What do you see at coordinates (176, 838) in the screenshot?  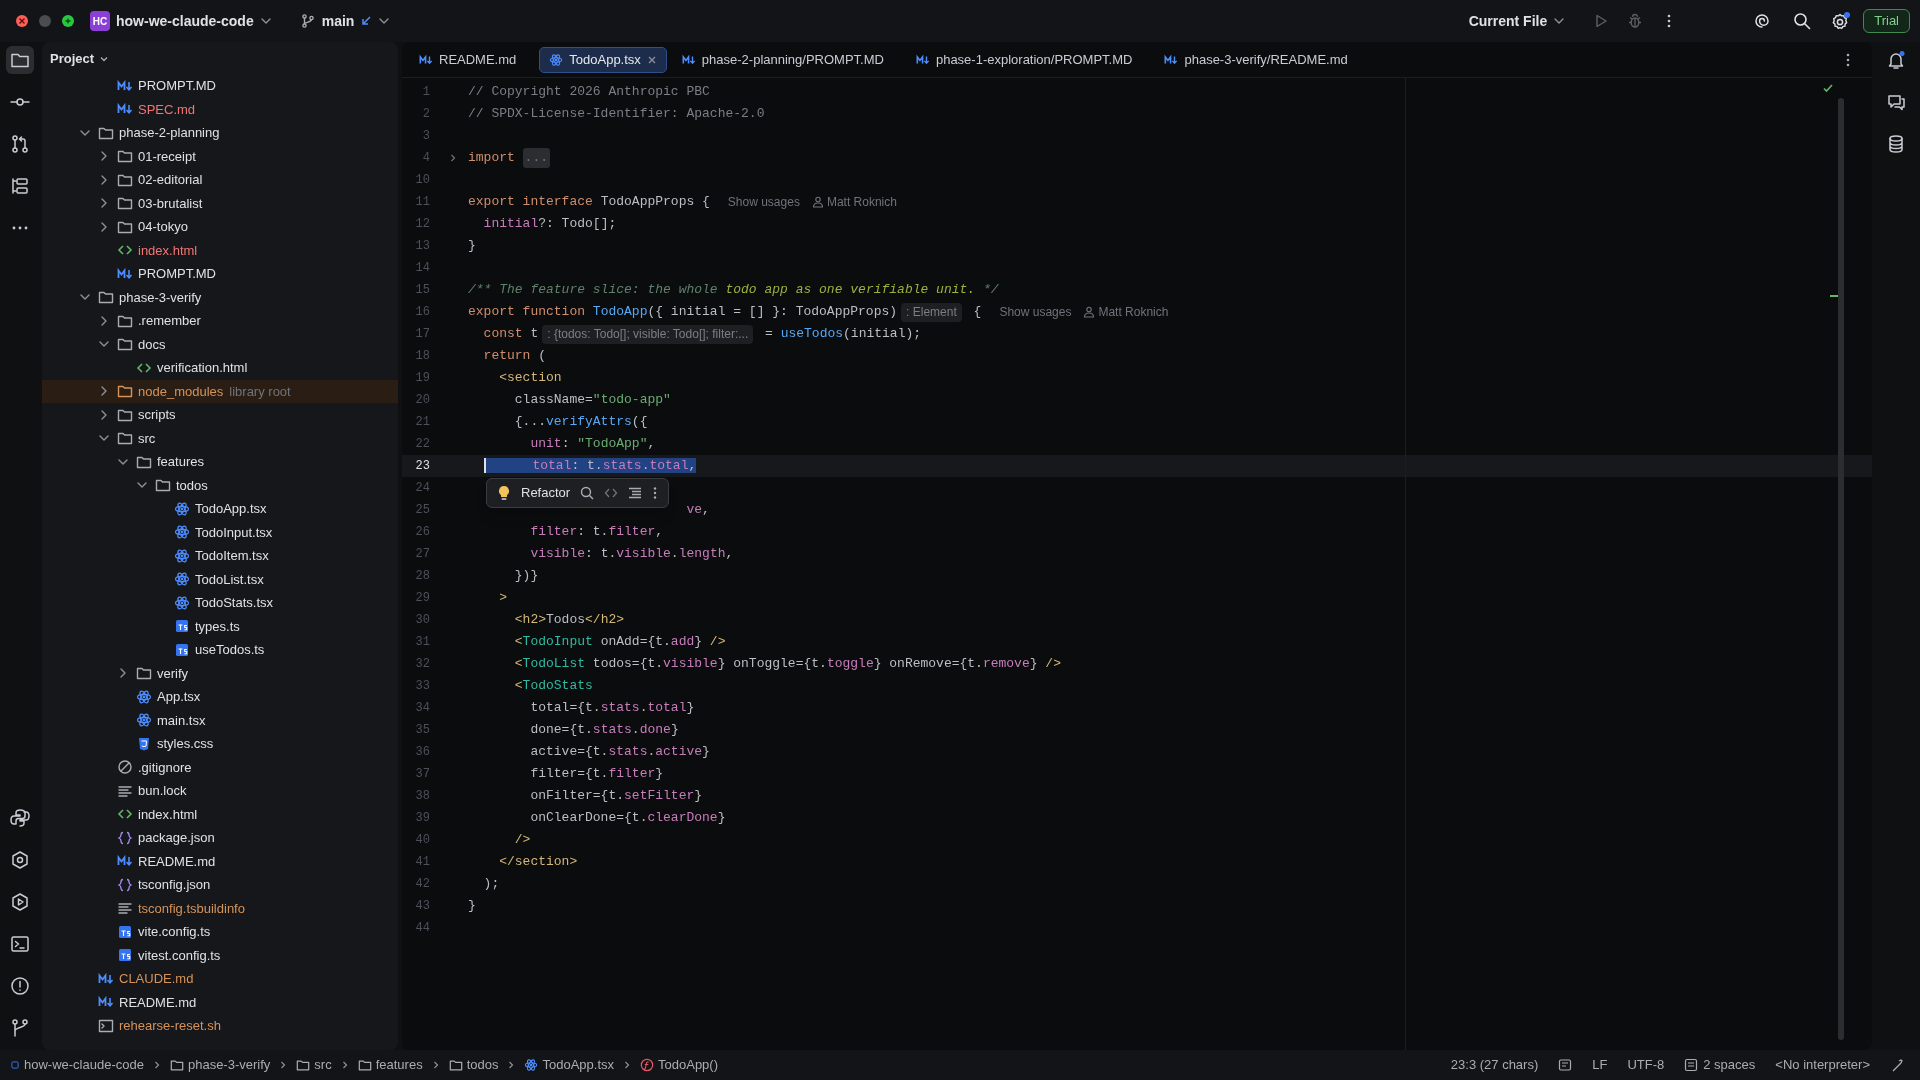 I see `tree-item-label: package.json` at bounding box center [176, 838].